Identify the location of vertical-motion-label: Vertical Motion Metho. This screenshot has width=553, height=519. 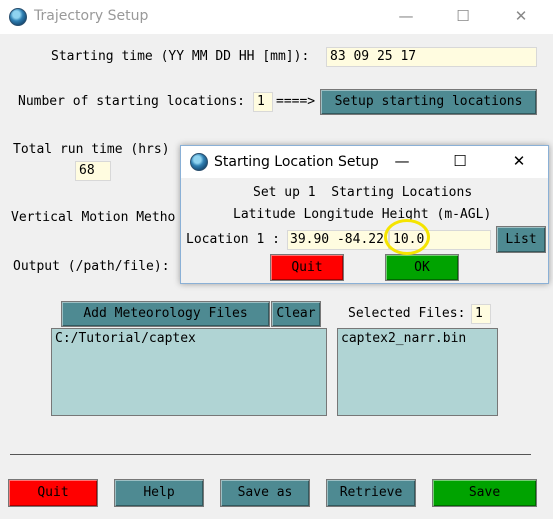
(93, 217).